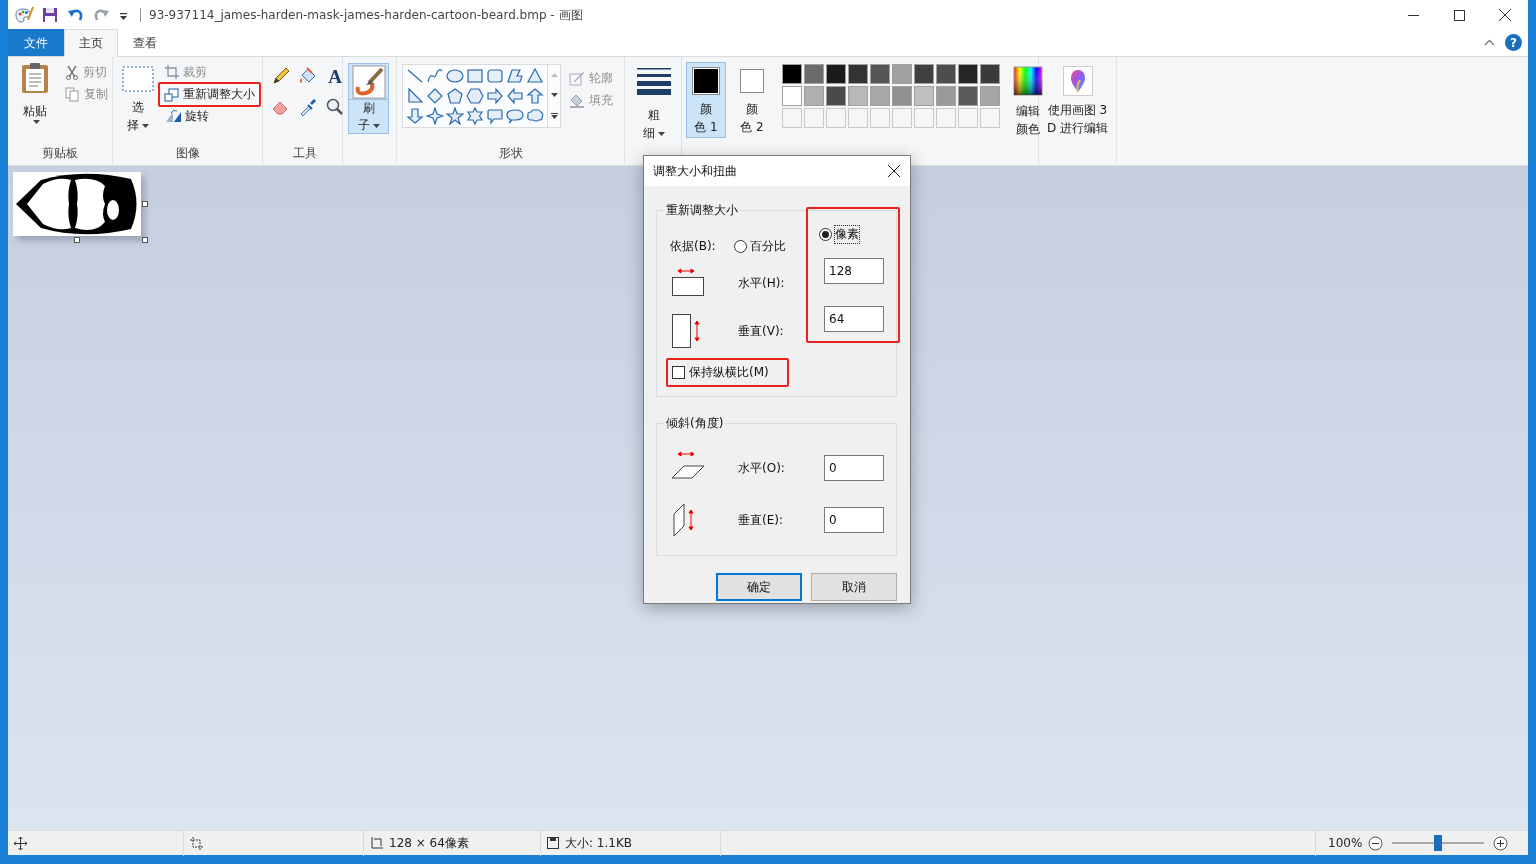 The width and height of the screenshot is (1536, 864). Describe the element at coordinates (475, 116) in the screenshot. I see `six-point-star-icon` at that location.